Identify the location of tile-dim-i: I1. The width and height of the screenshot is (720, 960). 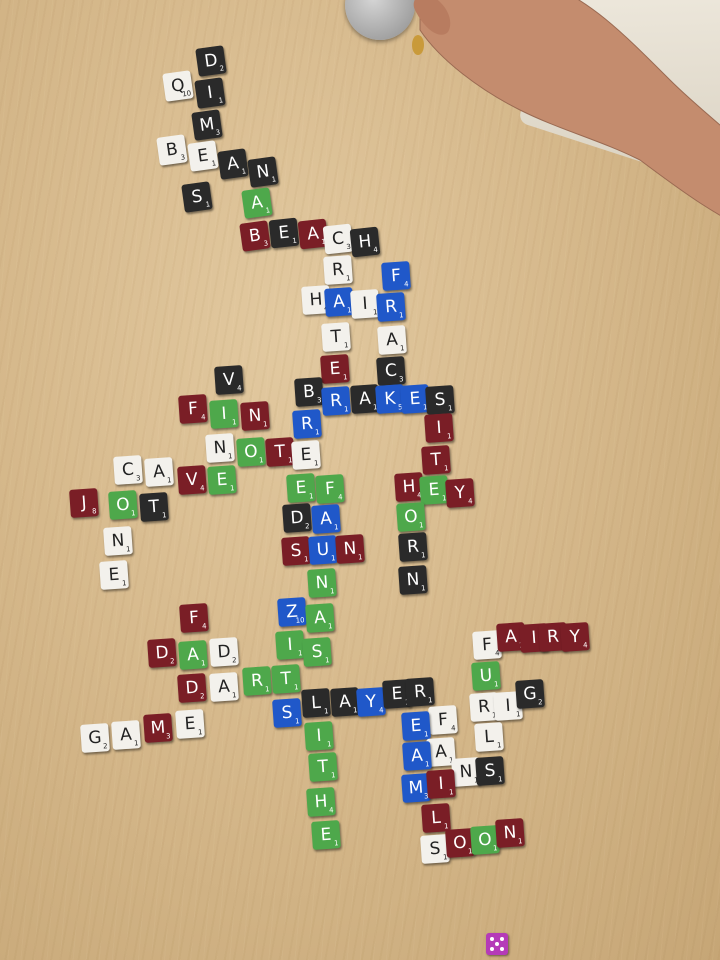
(210, 93).